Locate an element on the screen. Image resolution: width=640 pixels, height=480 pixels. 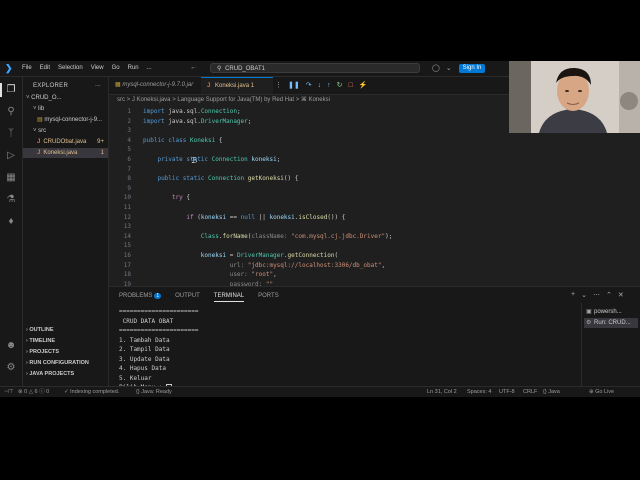
powershell-icon: ▣ is located at coordinates (589, 312).